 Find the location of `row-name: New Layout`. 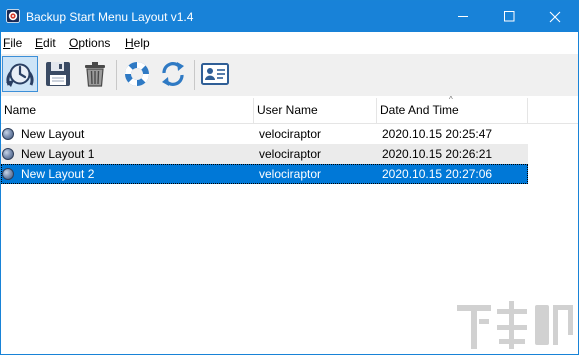

row-name: New Layout is located at coordinates (53, 134).